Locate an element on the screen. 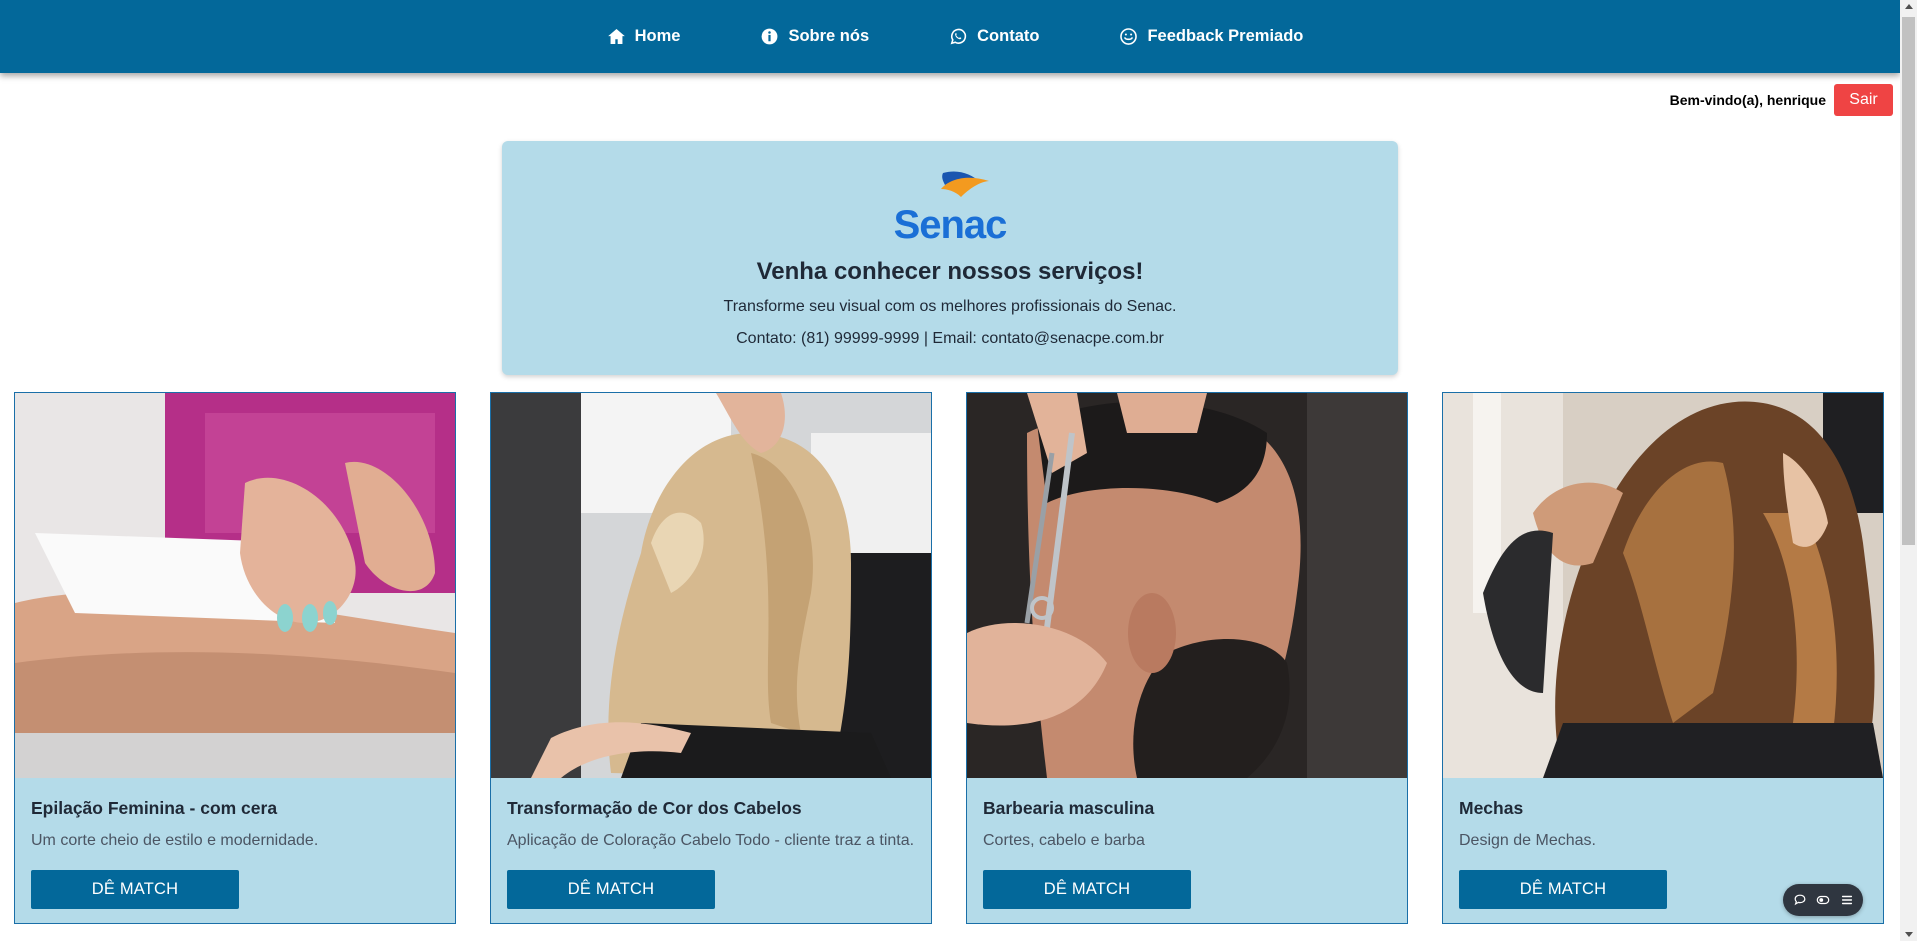 The height and width of the screenshot is (941, 1917). hero-title: Venha conhecer nossos serviços! is located at coordinates (950, 271).